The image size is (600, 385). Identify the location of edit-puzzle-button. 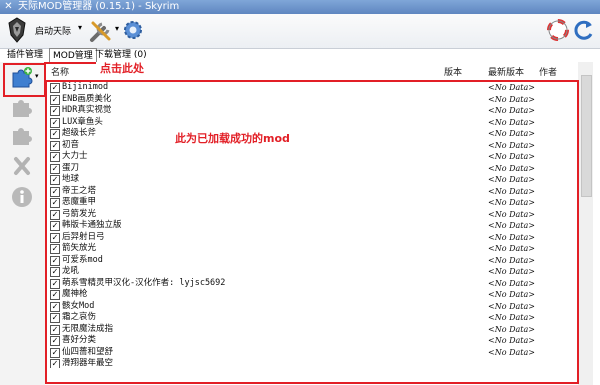
(22, 137).